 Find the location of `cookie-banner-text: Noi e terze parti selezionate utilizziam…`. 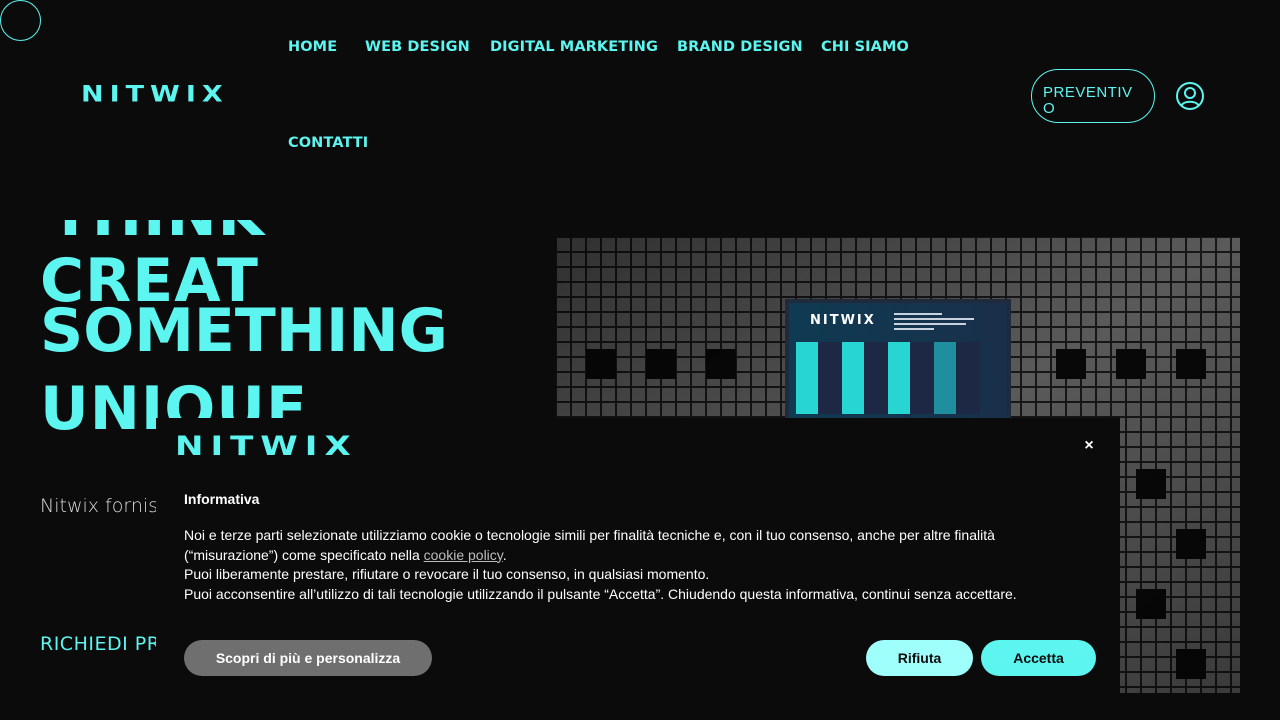

cookie-banner-text: Noi e terze parti selezionate utilizziam… is located at coordinates (624, 565).